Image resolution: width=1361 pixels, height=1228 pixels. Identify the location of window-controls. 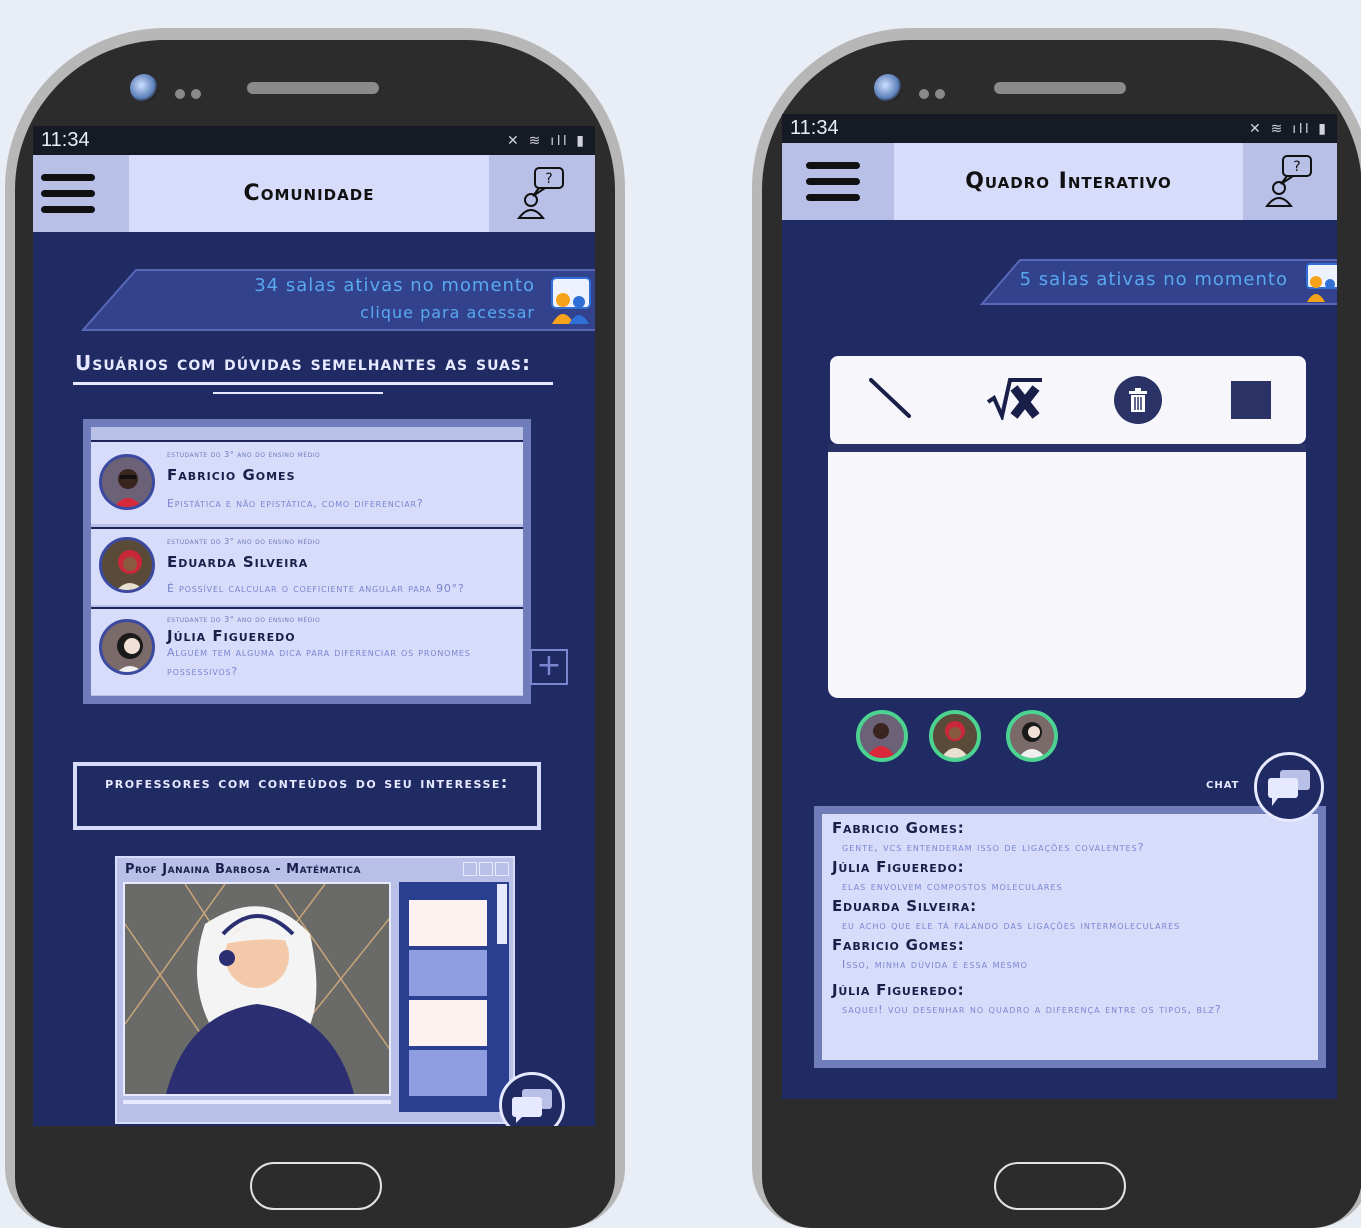
(486, 869).